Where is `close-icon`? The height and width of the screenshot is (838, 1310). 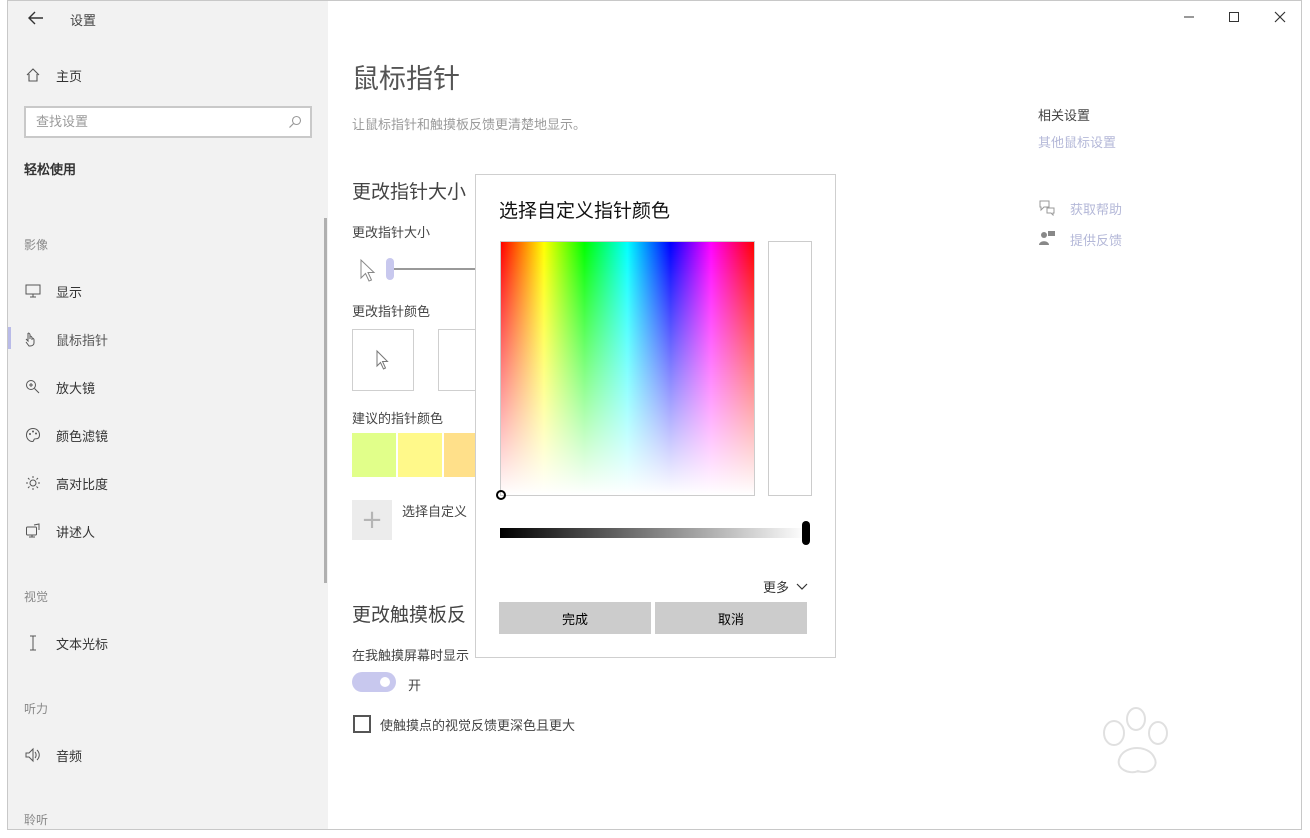
close-icon is located at coordinates (1280, 17).